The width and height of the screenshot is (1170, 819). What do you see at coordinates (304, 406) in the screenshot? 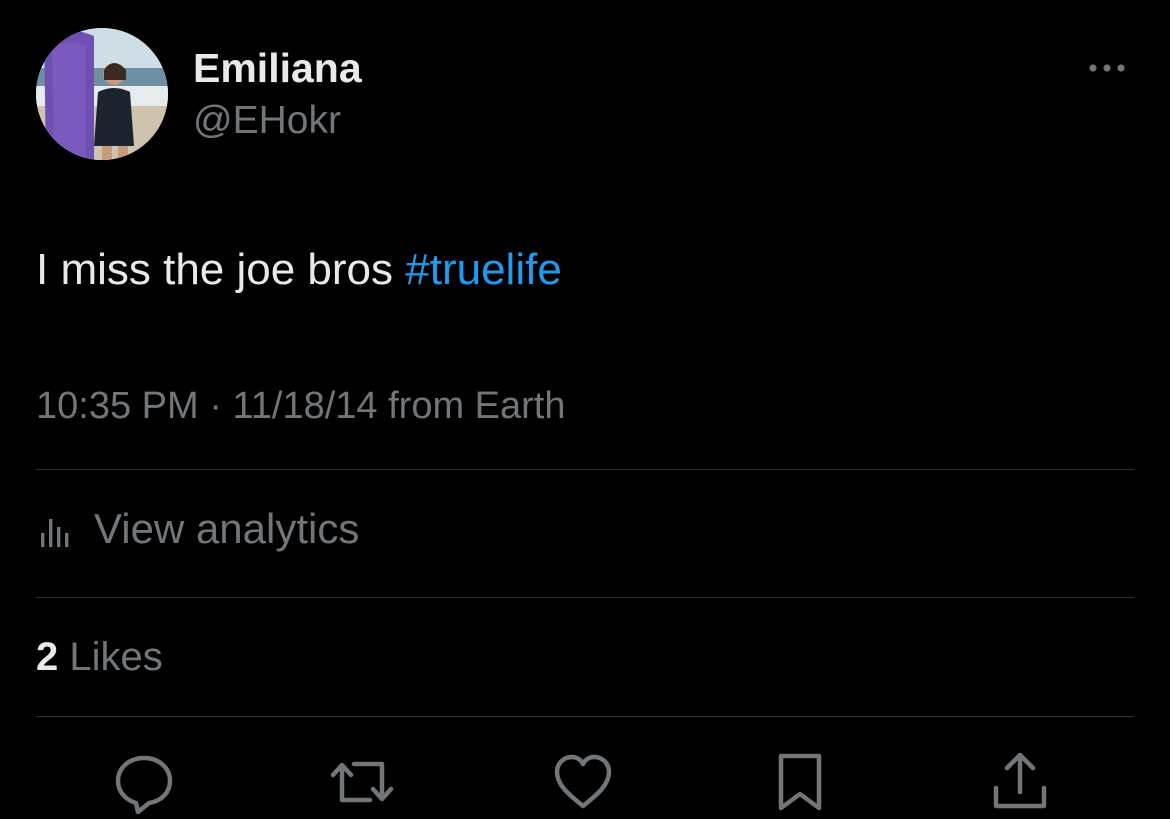
I see `tweet-date: 11/18/14` at bounding box center [304, 406].